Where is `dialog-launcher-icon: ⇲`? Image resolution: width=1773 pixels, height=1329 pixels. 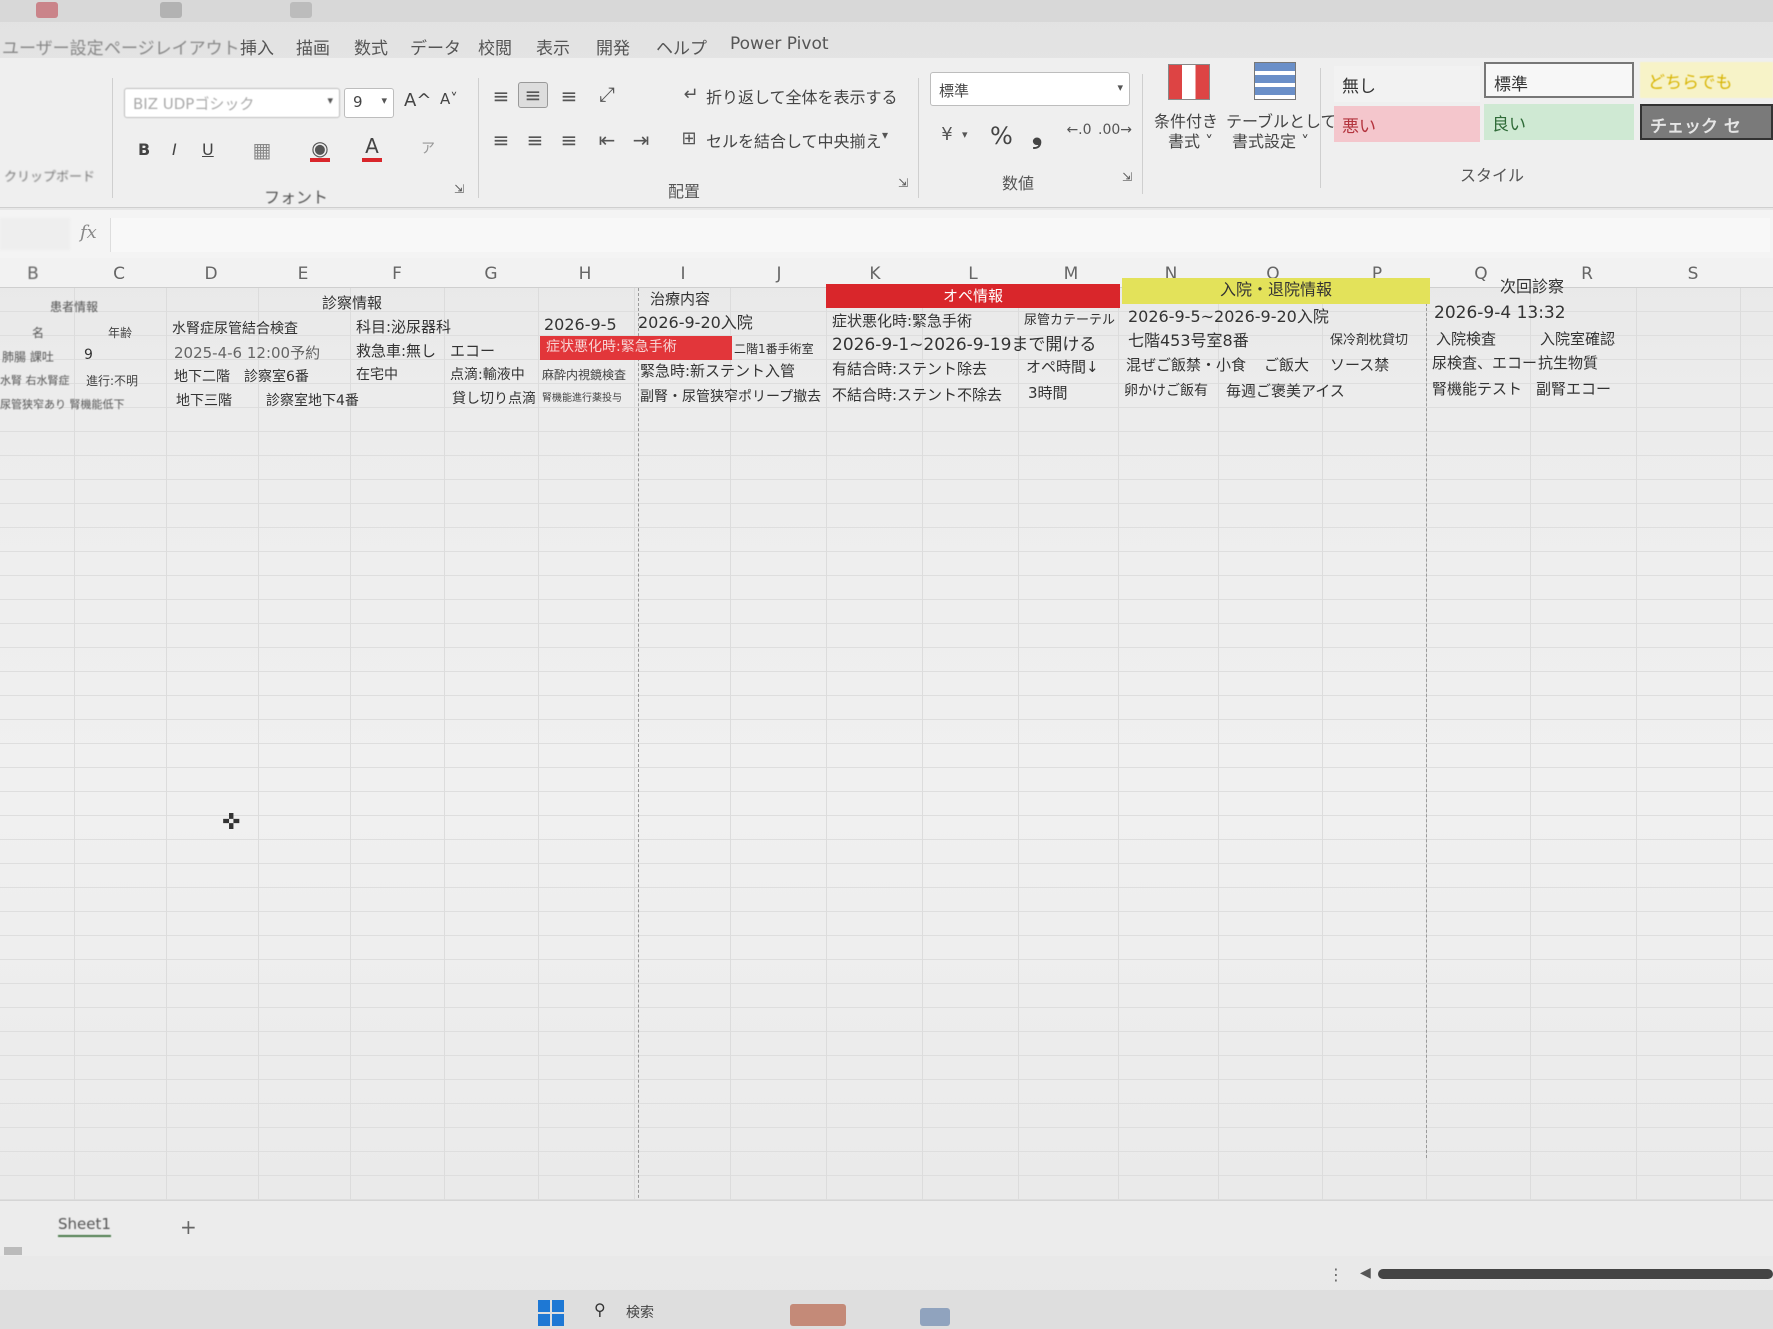
dialog-launcher-icon: ⇲ is located at coordinates (1127, 177).